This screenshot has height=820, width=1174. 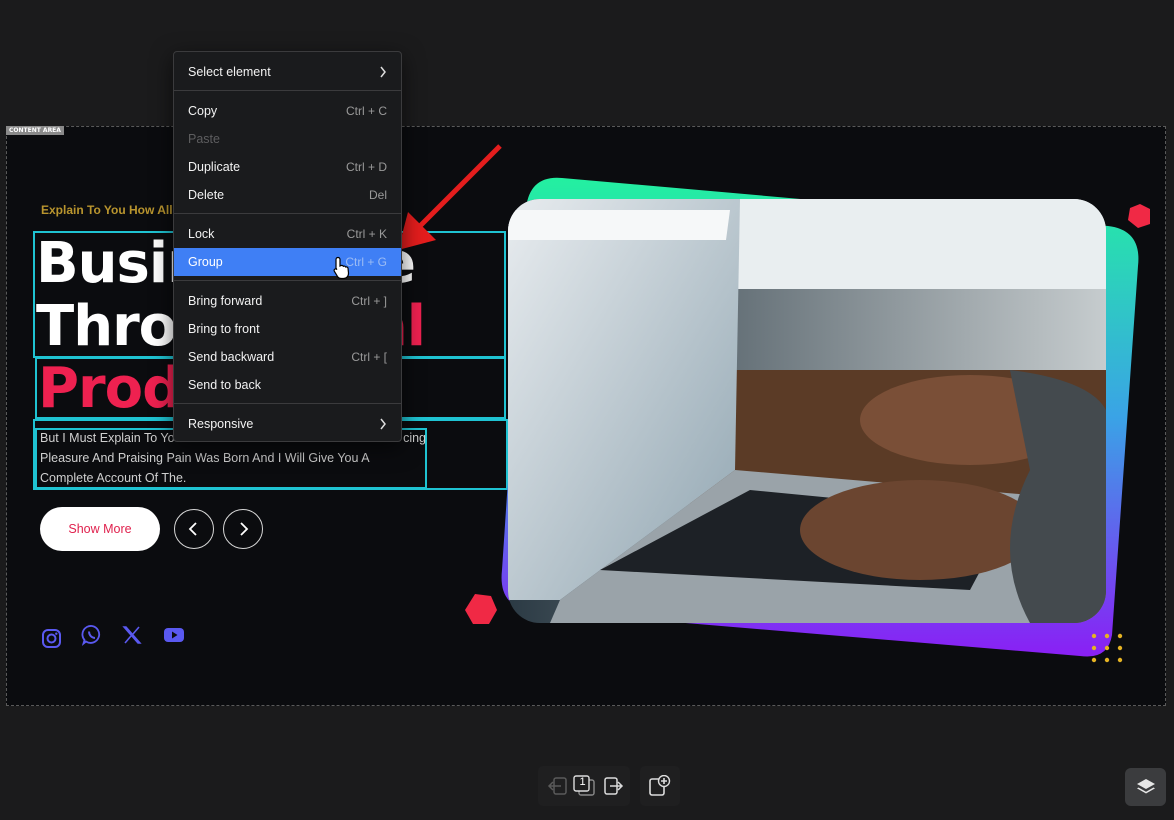 I want to click on menu-item-delete: Delete Del, so click(x=287, y=195).